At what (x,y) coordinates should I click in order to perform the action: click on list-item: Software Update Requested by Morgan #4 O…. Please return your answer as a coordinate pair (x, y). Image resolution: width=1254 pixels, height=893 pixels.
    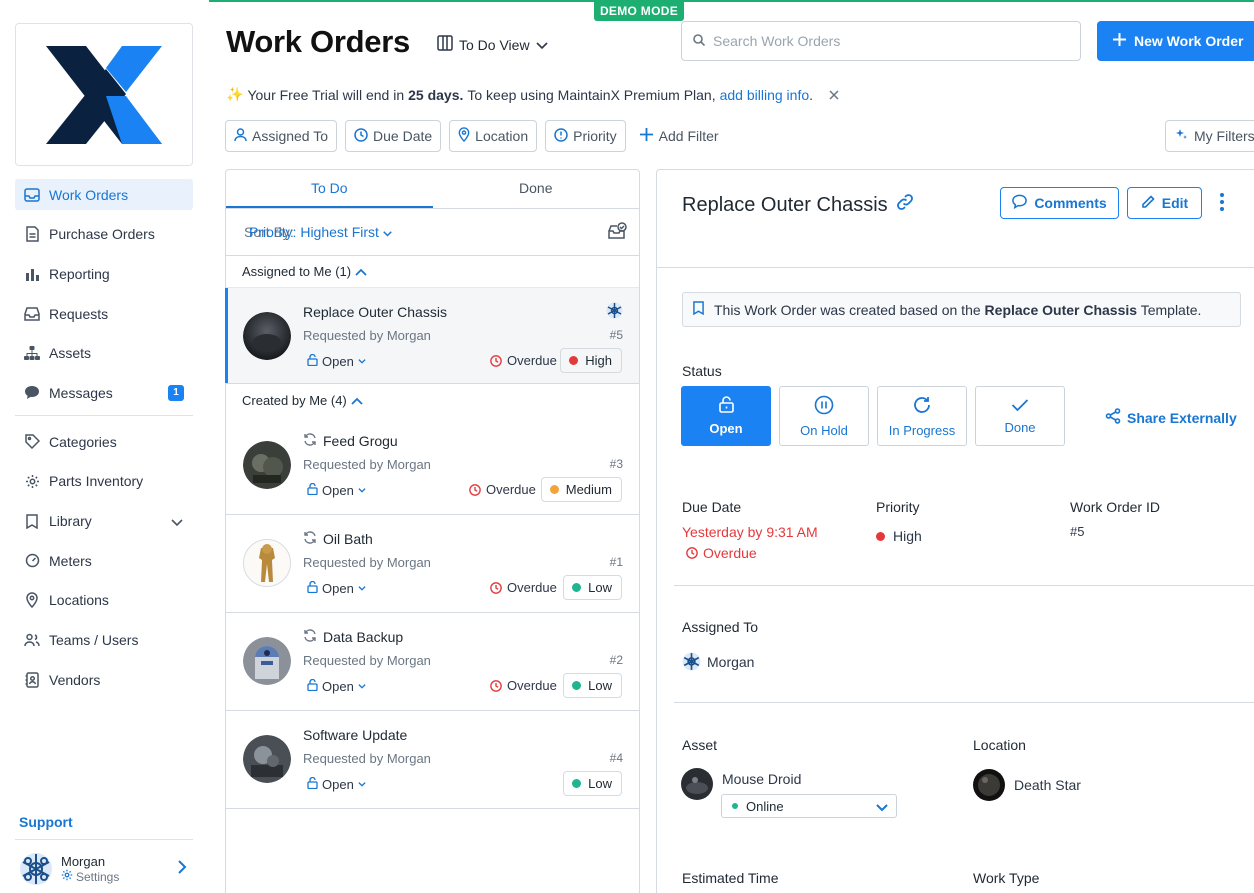
    Looking at the image, I should click on (432, 760).